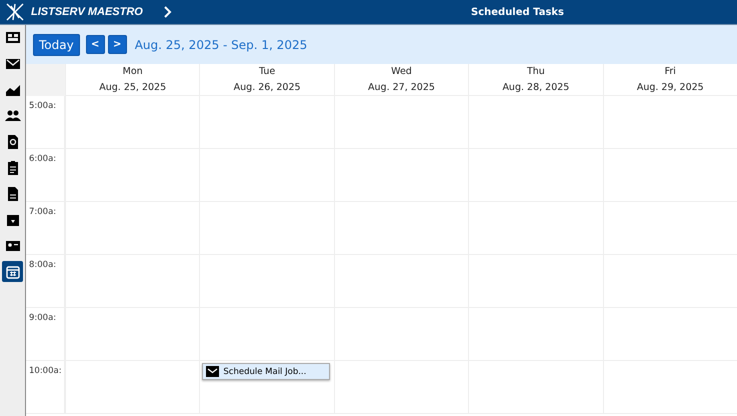 This screenshot has height=416, width=737. What do you see at coordinates (87, 12) in the screenshot?
I see `app-name: LISTSERV MAESTRO` at bounding box center [87, 12].